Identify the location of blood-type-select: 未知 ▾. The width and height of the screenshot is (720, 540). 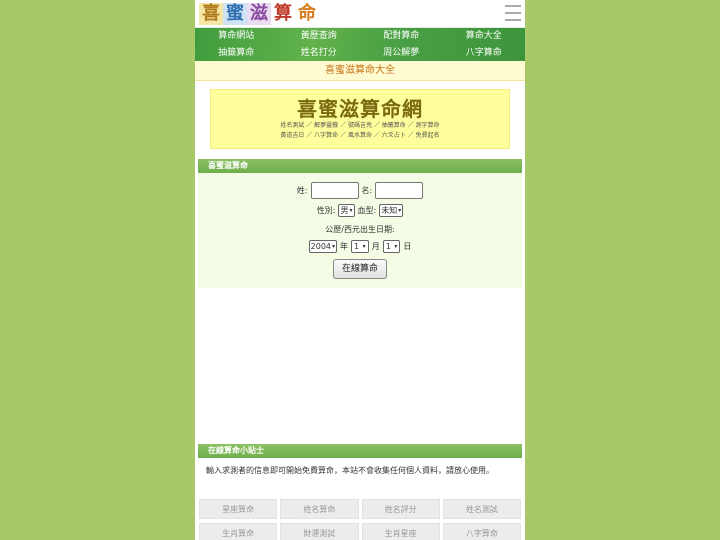
(391, 210).